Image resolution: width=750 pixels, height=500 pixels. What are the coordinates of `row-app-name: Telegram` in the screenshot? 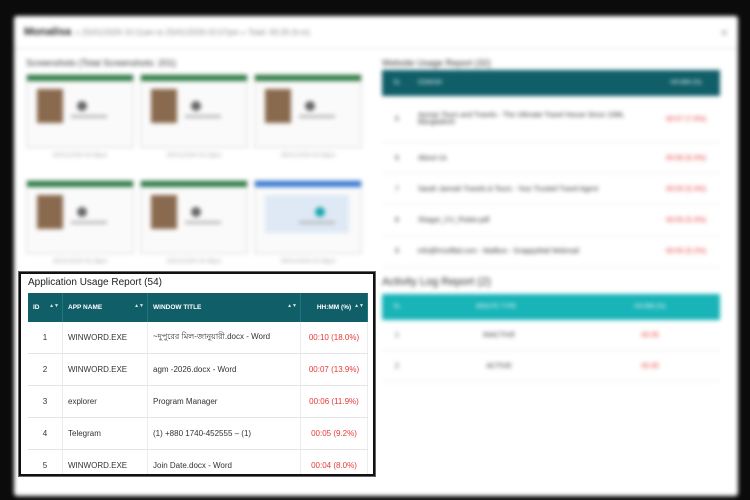 It's located at (105, 433).